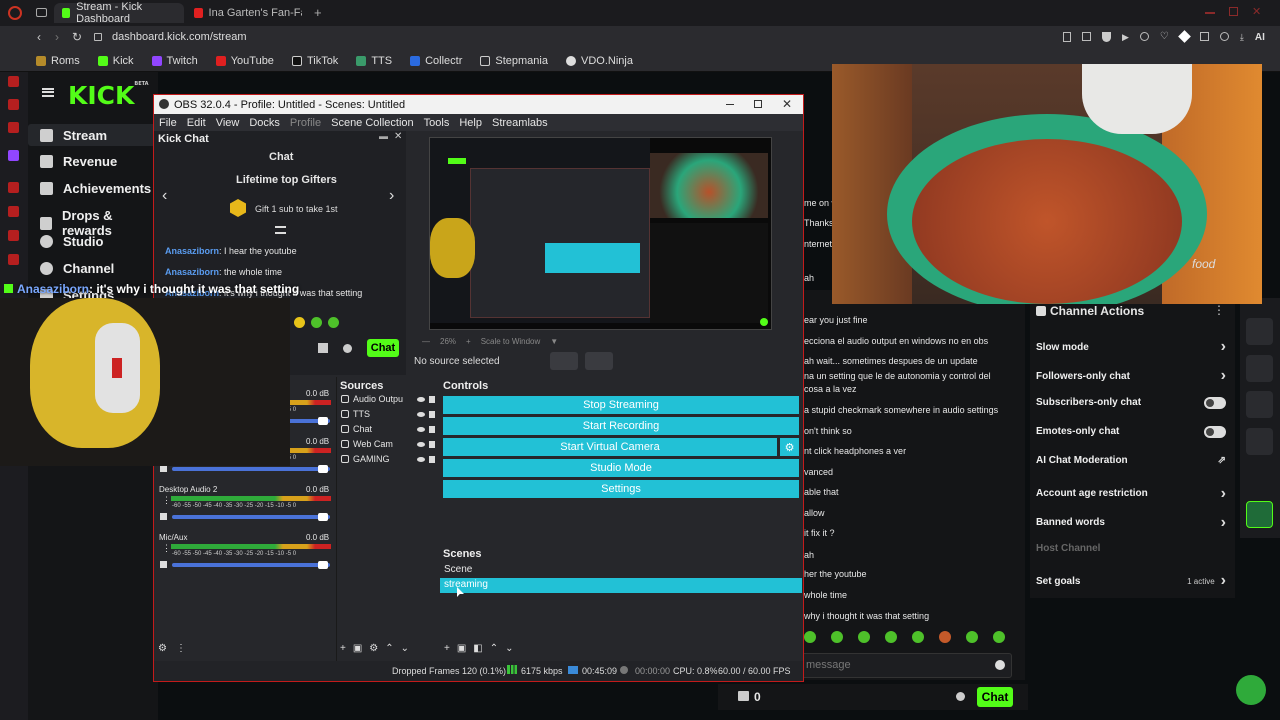  Describe the element at coordinates (179, 37) in the screenshot. I see `url-field: dashboard.kick.com/stream` at that location.